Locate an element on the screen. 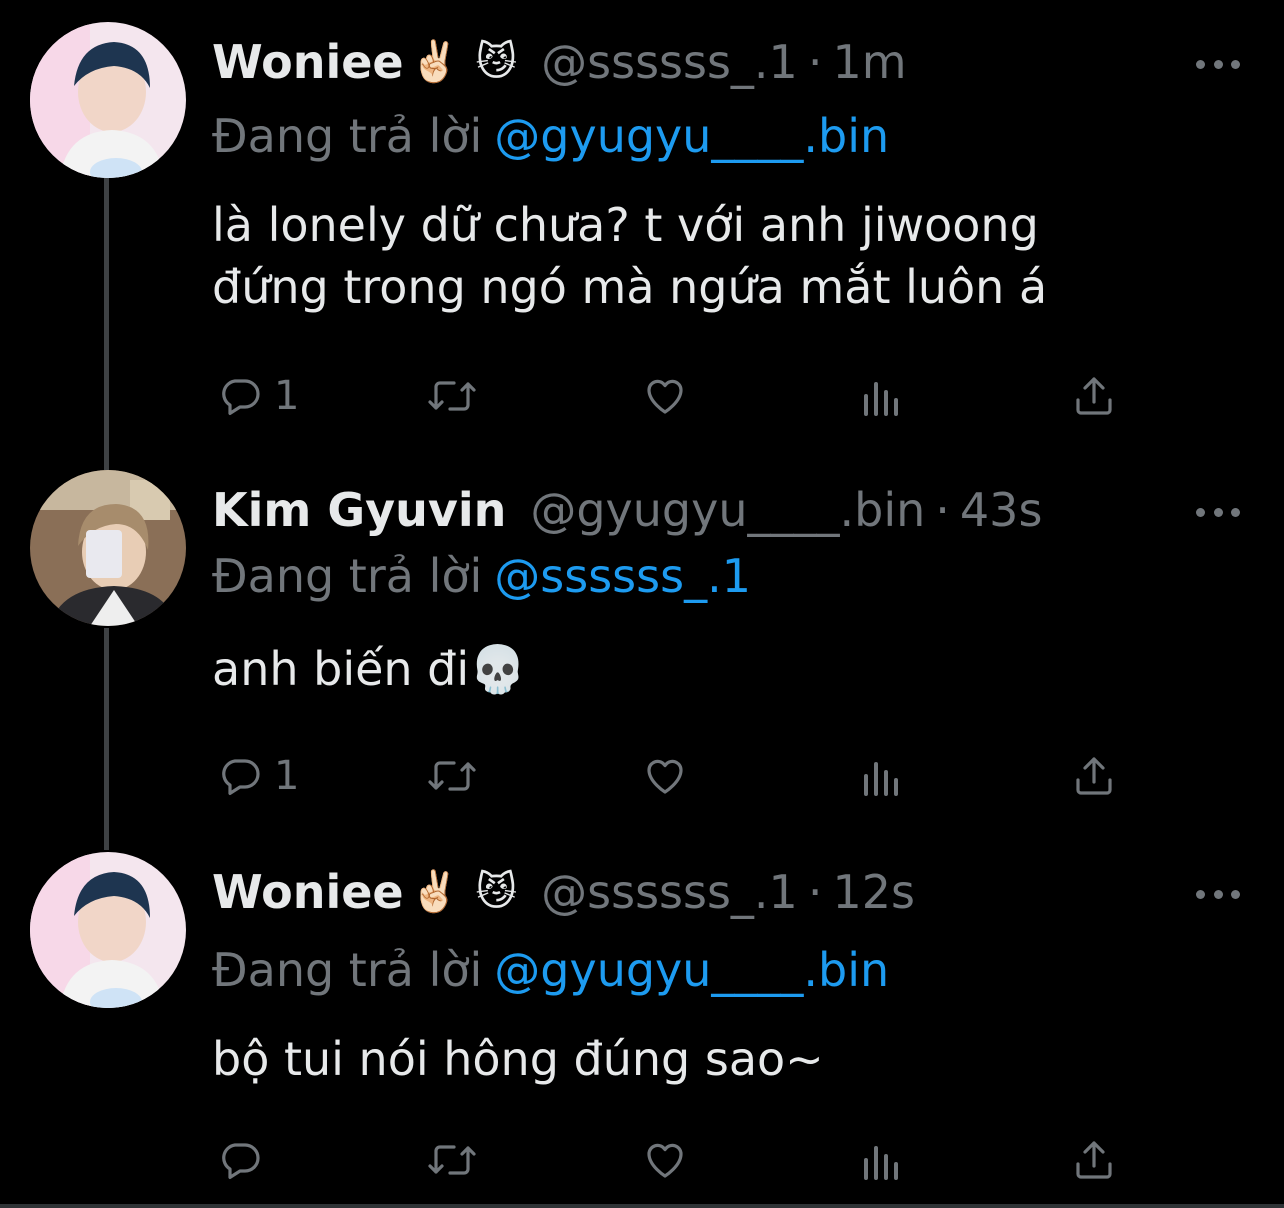 This screenshot has height=1208, width=1284. display-name: Kim Gyuvin is located at coordinates (359, 510).